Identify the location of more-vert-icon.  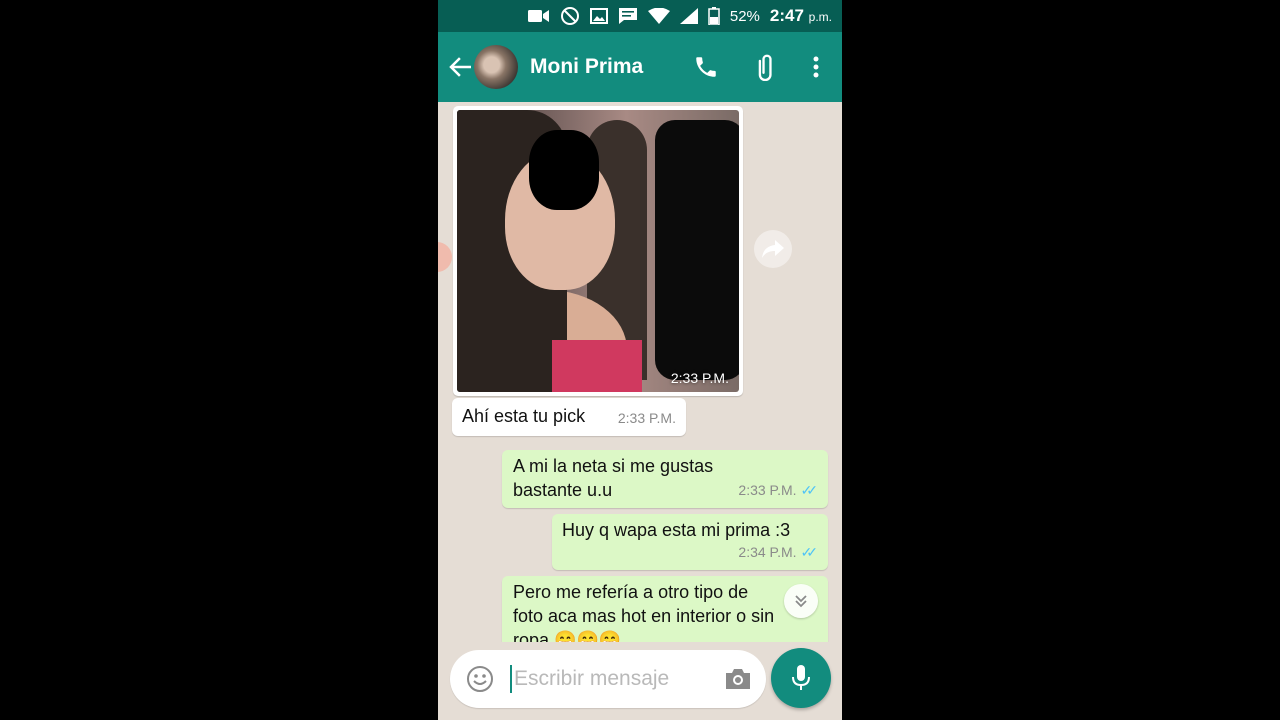
(816, 67).